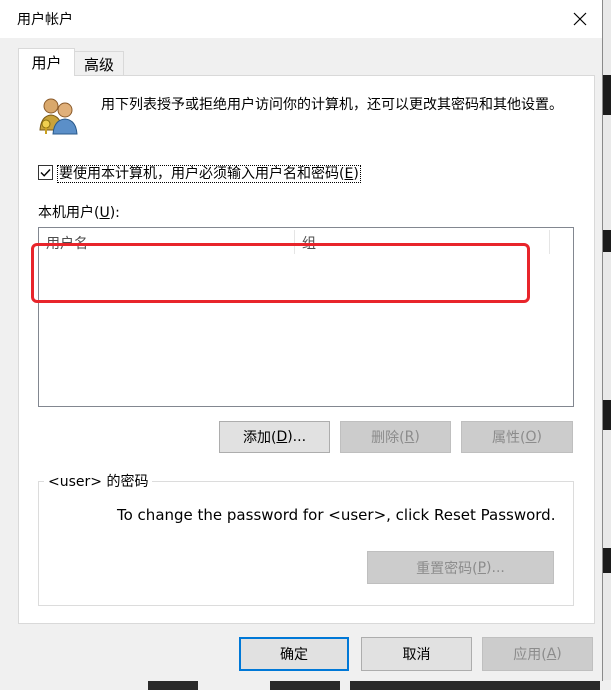  What do you see at coordinates (209, 173) in the screenshot?
I see `require-login-label: 要使用本计算机，用户必须输入用户名和密码(E)` at bounding box center [209, 173].